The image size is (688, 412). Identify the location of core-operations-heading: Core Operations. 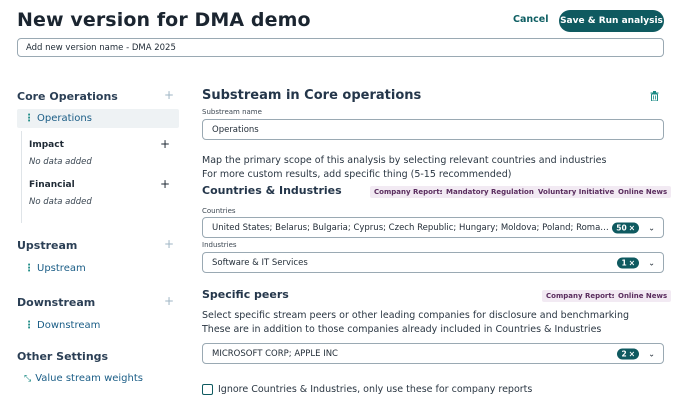
(67, 96).